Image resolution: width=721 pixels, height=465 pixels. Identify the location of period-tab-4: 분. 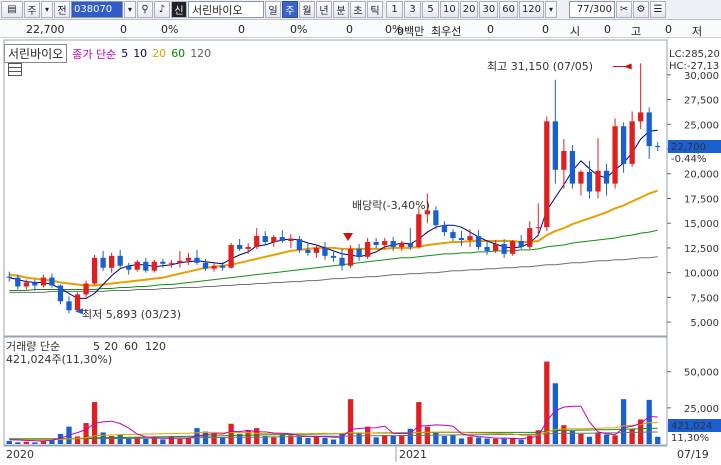
(341, 9).